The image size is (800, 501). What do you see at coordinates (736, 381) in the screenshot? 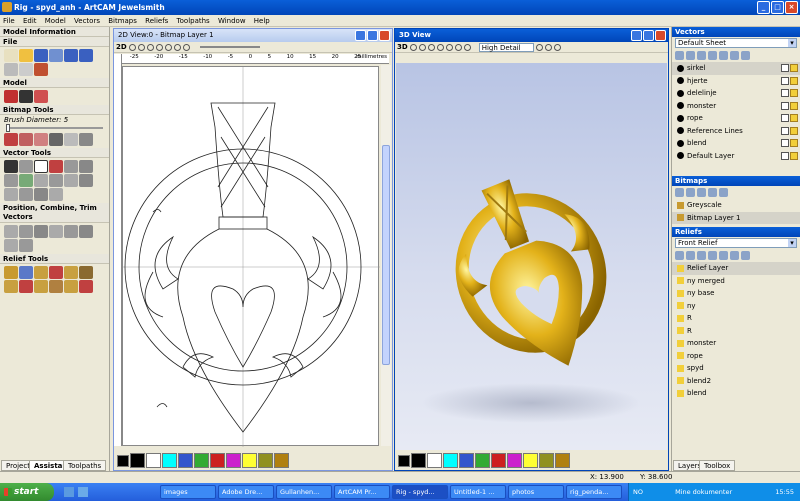
I see `relief-layer-item: blend2` at bounding box center [736, 381].